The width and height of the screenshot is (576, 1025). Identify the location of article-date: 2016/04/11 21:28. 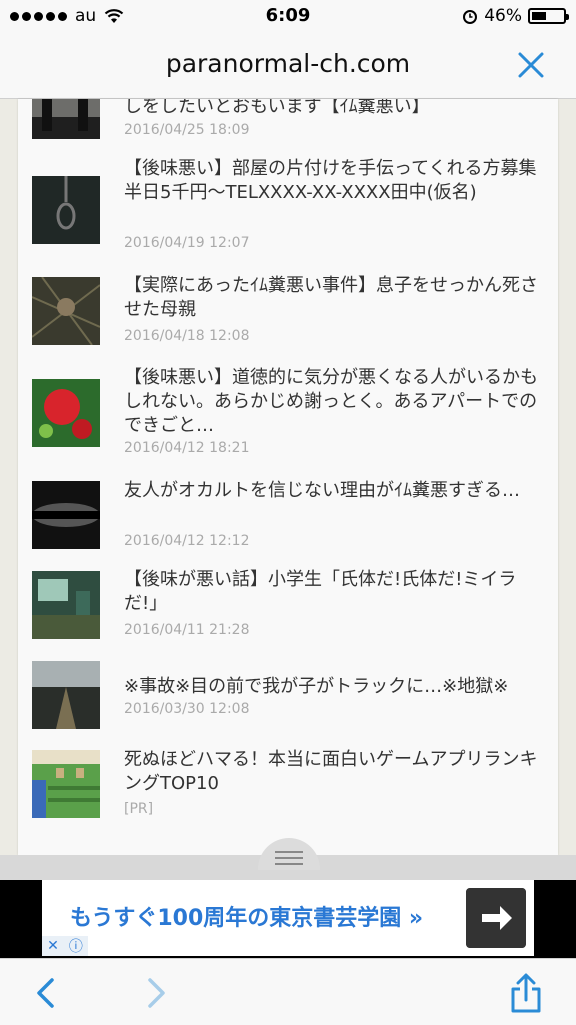
(187, 630).